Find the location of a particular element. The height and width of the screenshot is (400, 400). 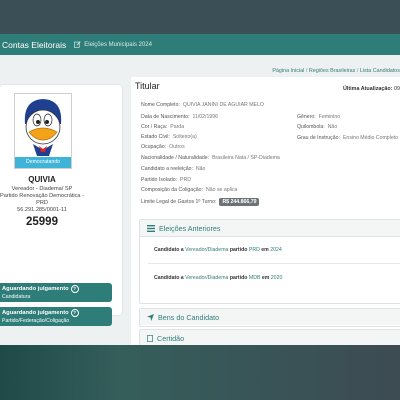

field-quilombola: Quilombola: Não is located at coordinates (317, 127).